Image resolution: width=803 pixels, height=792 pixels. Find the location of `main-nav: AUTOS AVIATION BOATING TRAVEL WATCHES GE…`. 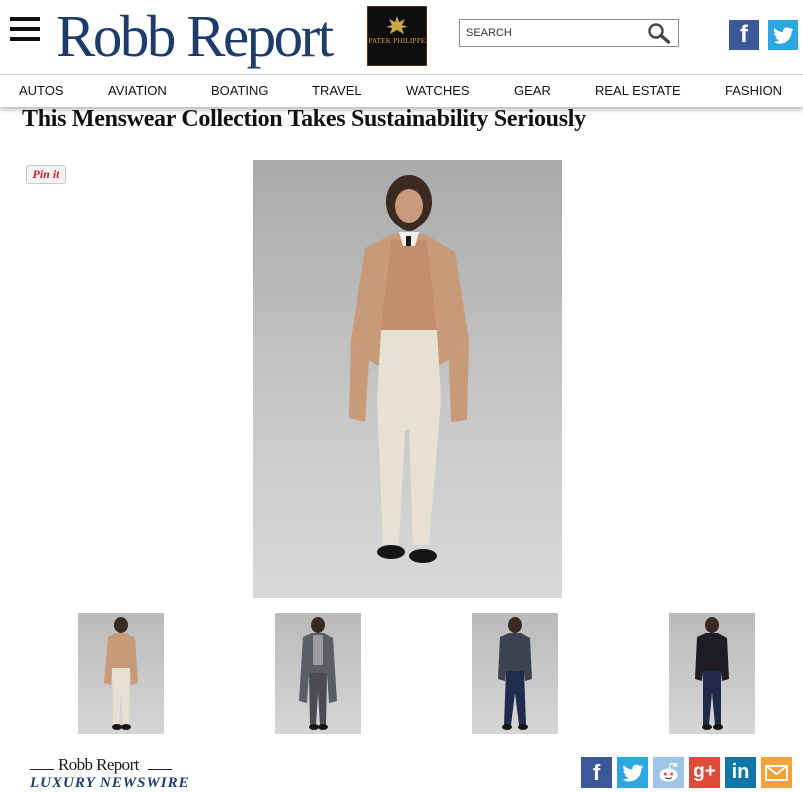

main-nav: AUTOS AVIATION BOATING TRAVEL WATCHES GE… is located at coordinates (401, 90).